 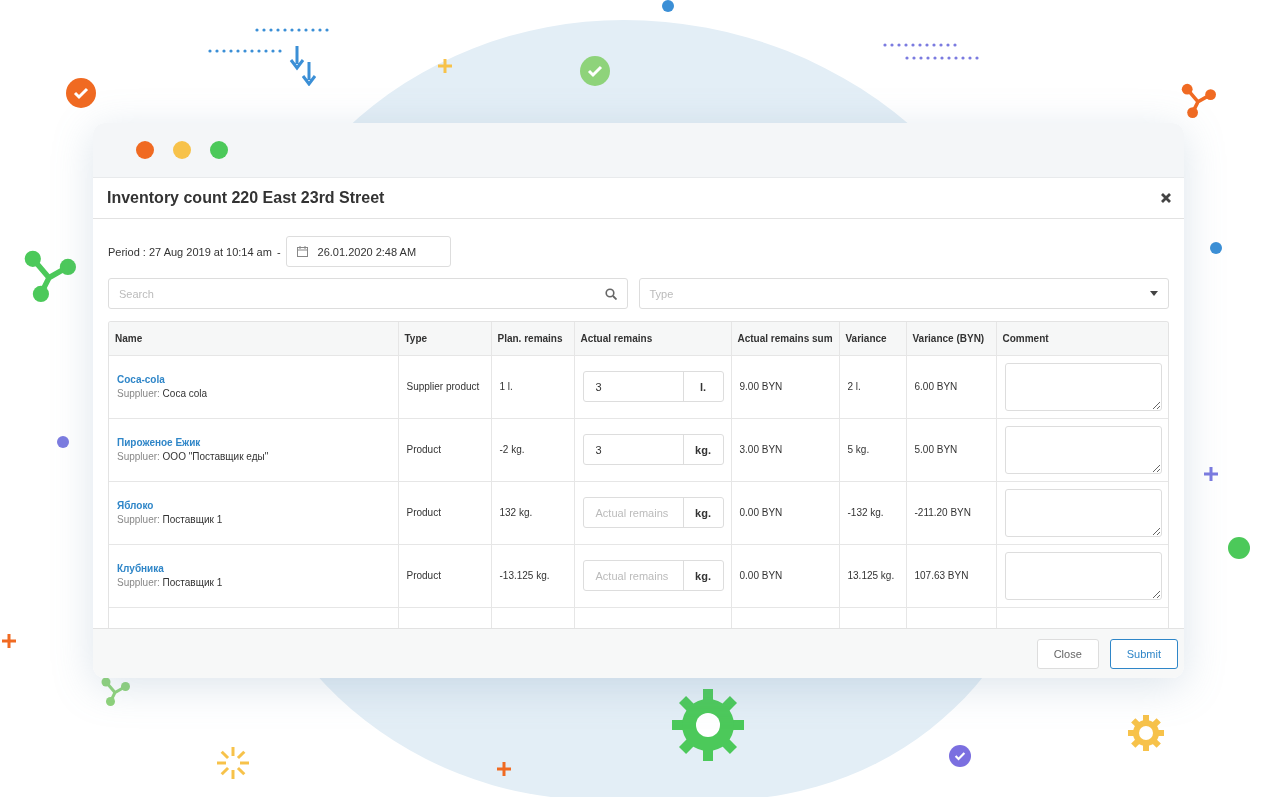 What do you see at coordinates (652, 338) in the screenshot?
I see `column-header: Actual remains` at bounding box center [652, 338].